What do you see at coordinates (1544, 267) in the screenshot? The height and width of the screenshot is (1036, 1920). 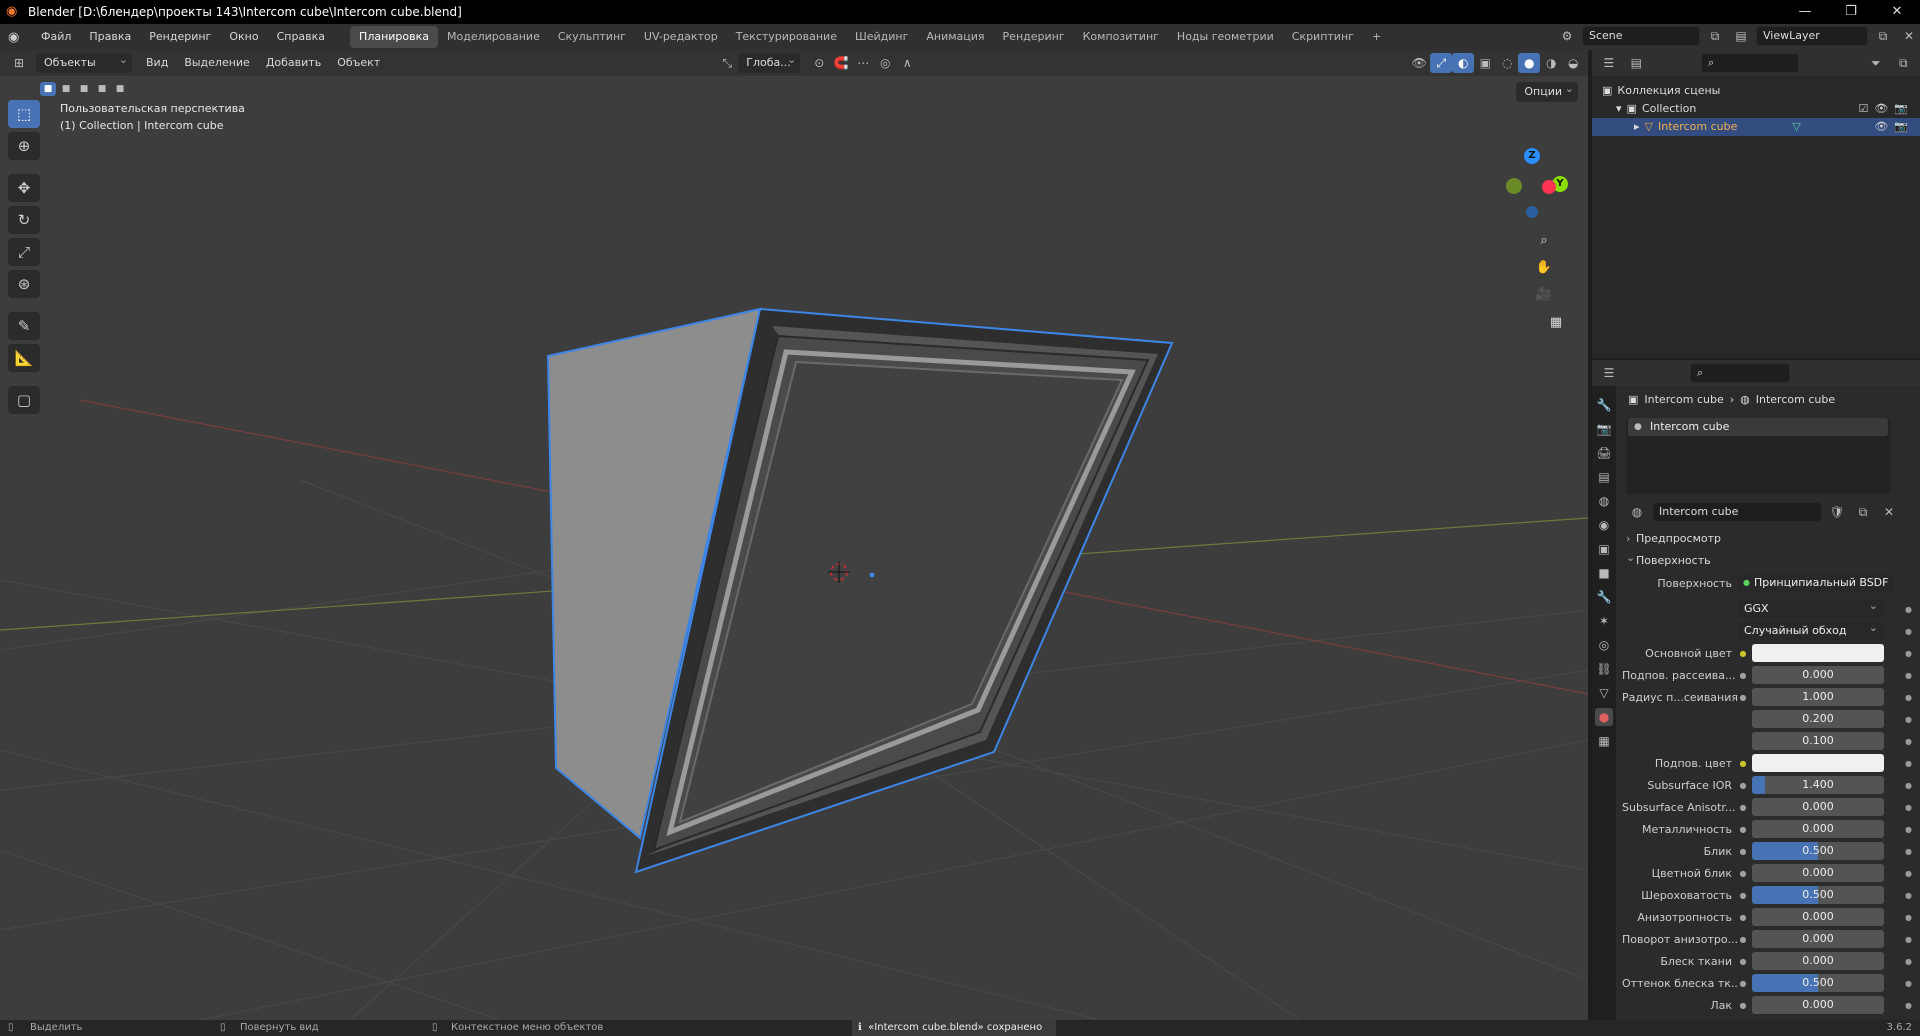 I see `pan-hand-icon: ✋` at bounding box center [1544, 267].